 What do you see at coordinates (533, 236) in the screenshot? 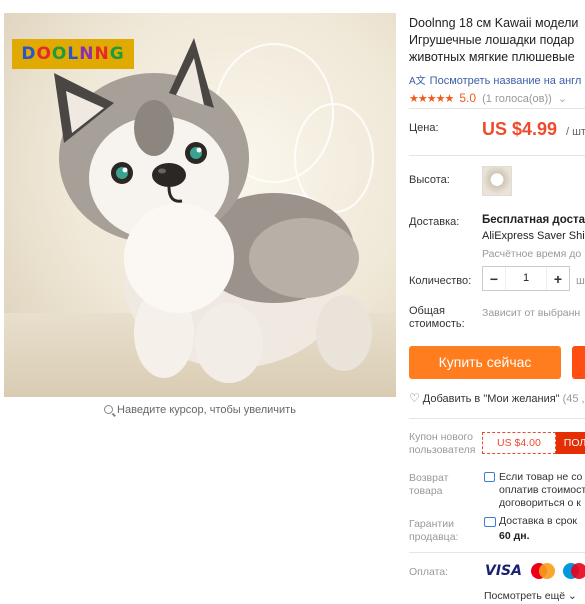
I see `shipping-method: AliExpress Saver Shi` at bounding box center [533, 236].